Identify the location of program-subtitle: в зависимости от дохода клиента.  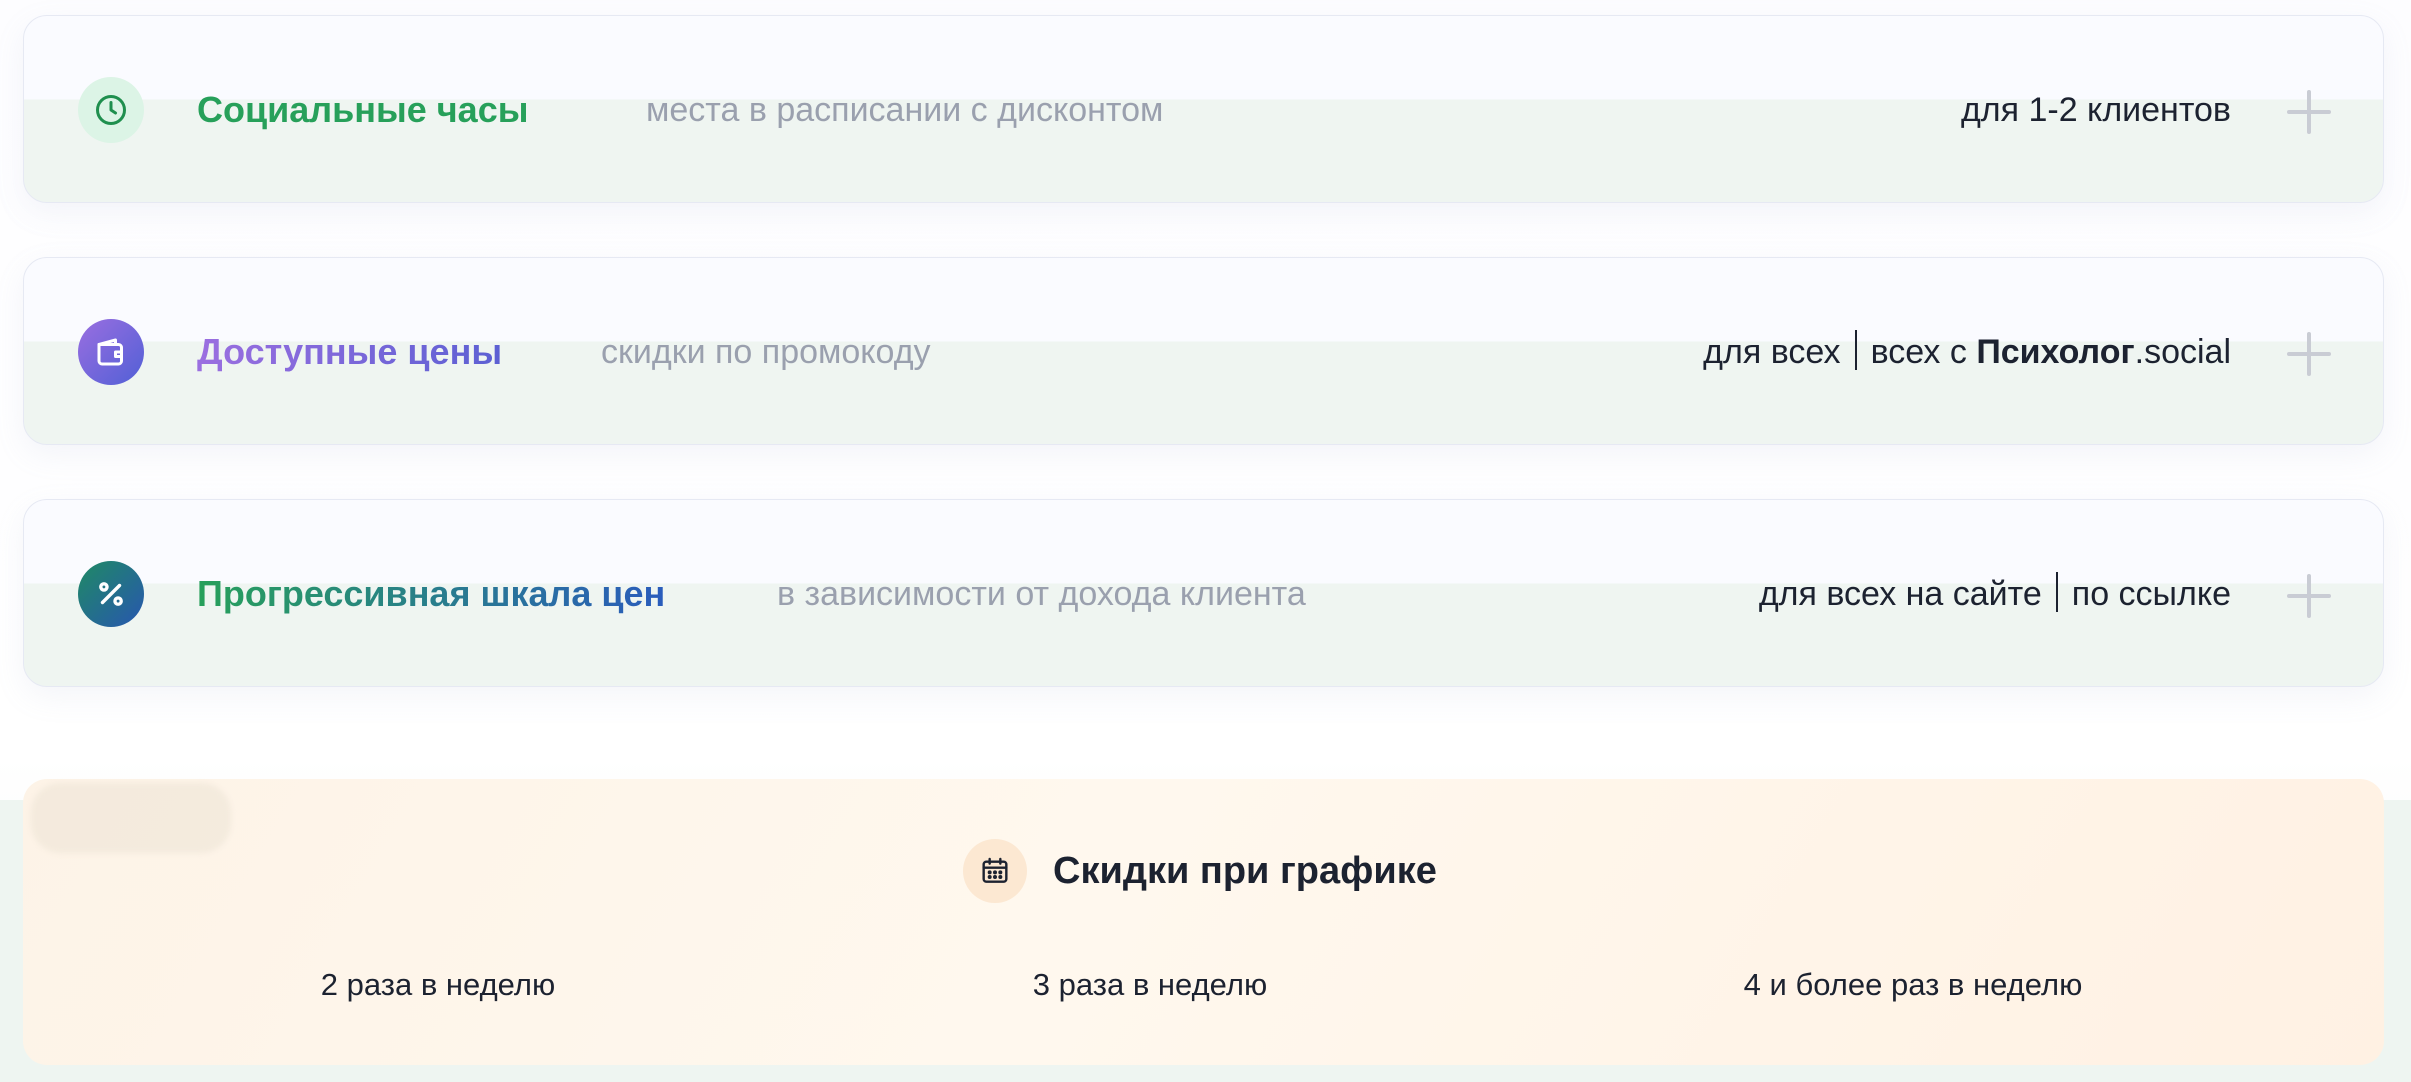
(1041, 594).